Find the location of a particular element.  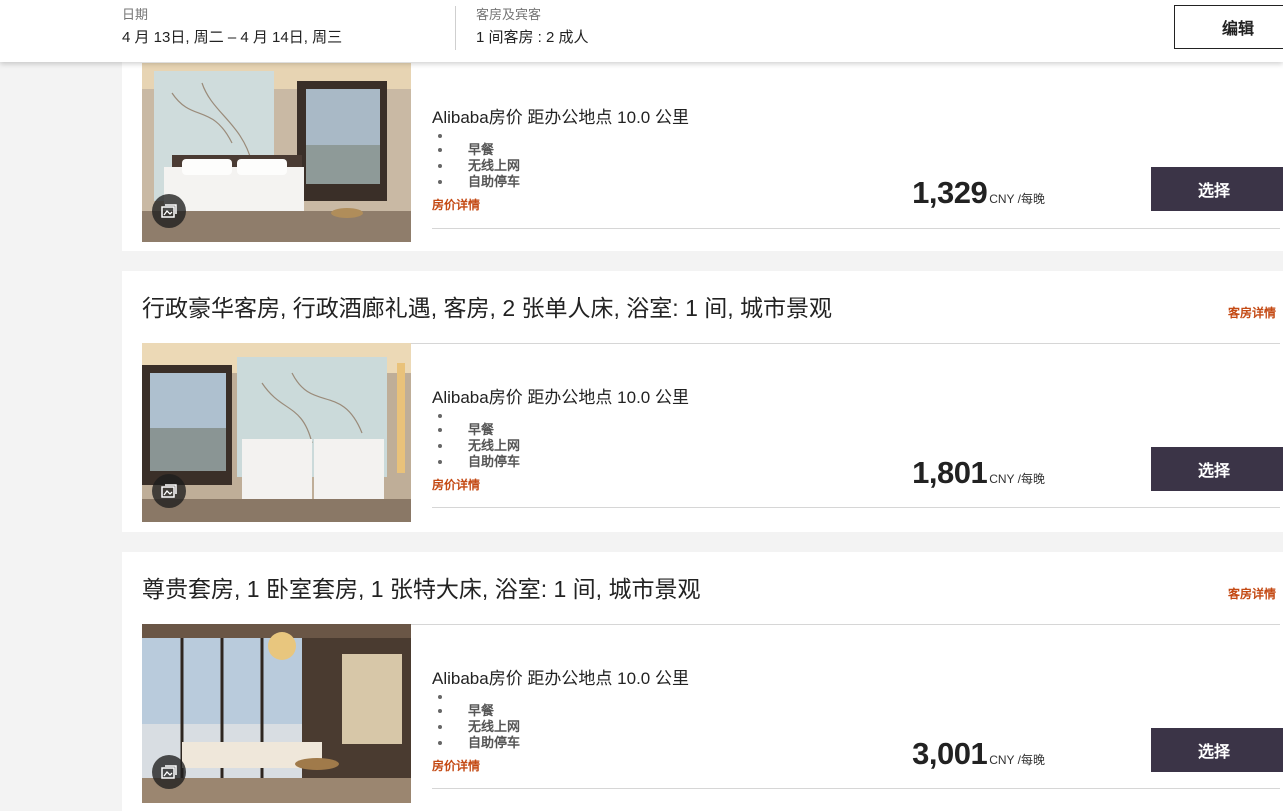

price: 1,801 CNY /每晚 is located at coordinates (978, 473).